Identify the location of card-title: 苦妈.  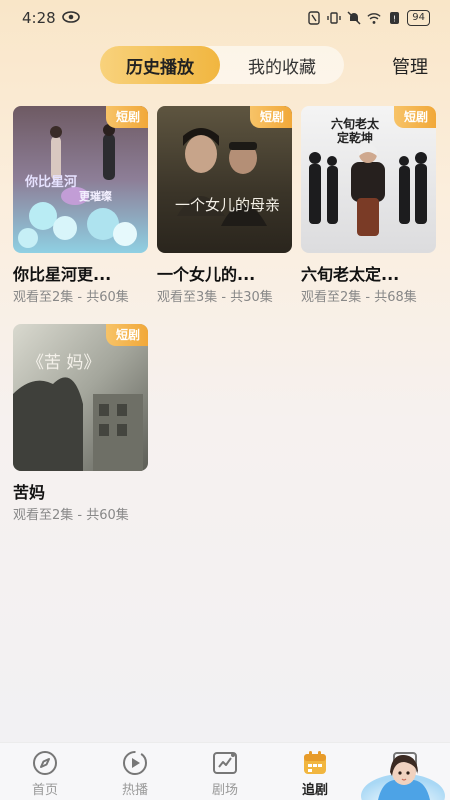
(29, 492).